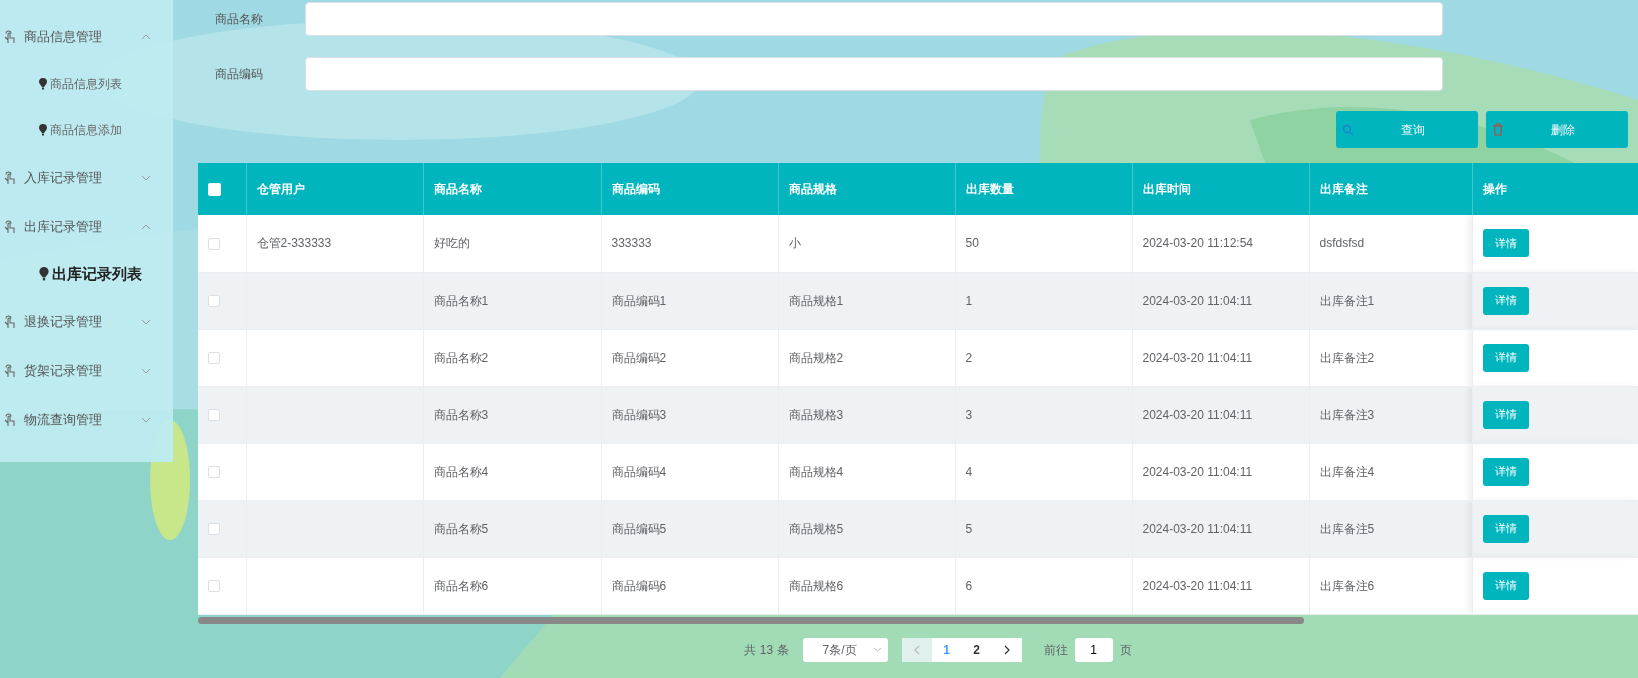 Image resolution: width=1638 pixels, height=678 pixels. Describe the element at coordinates (816, 585) in the screenshot. I see `table-cell: 商品规格6` at that location.